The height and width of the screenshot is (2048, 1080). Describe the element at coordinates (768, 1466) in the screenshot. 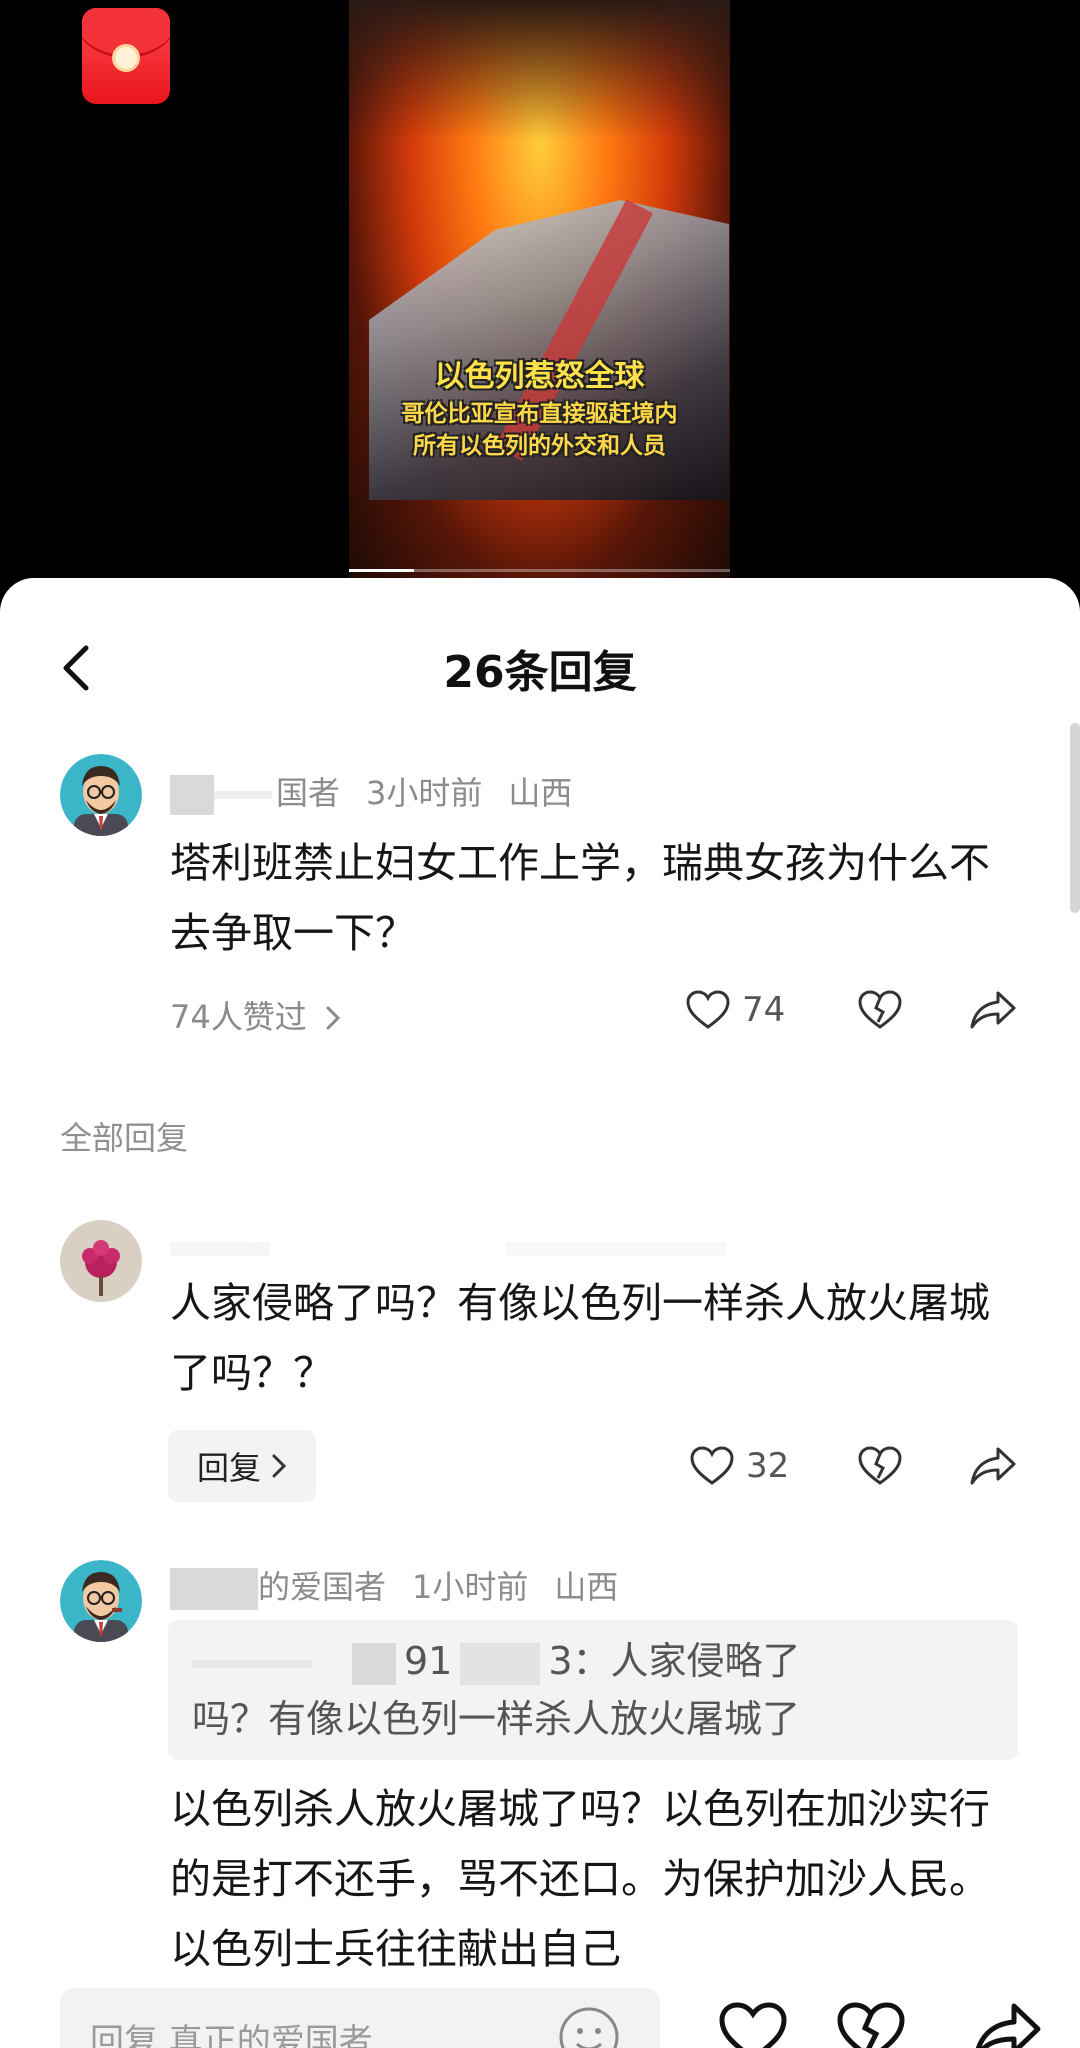

I see `like-count: 32` at that location.